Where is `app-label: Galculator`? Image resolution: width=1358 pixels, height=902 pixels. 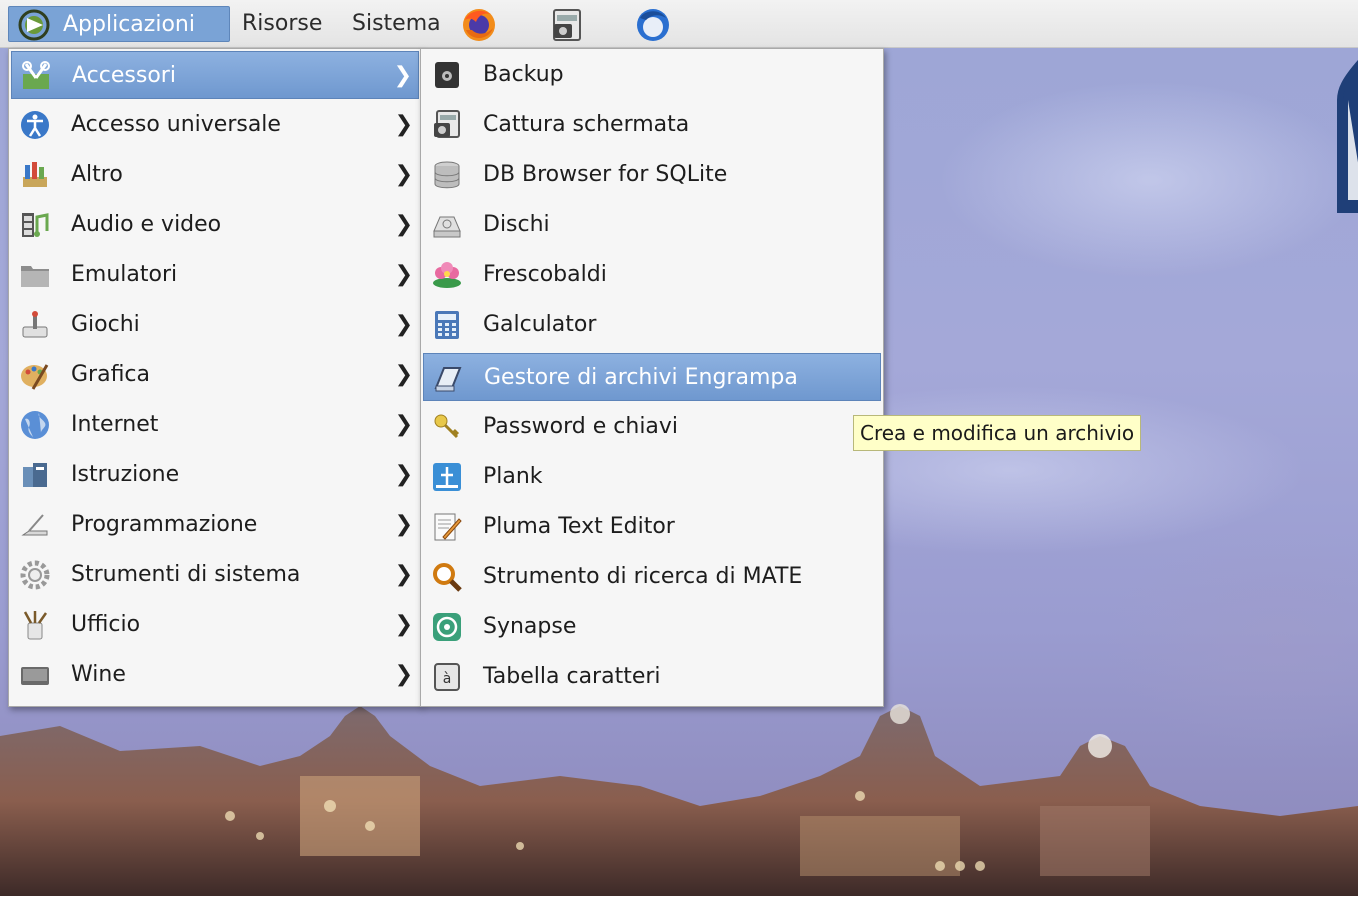
app-label: Galculator is located at coordinates (540, 324).